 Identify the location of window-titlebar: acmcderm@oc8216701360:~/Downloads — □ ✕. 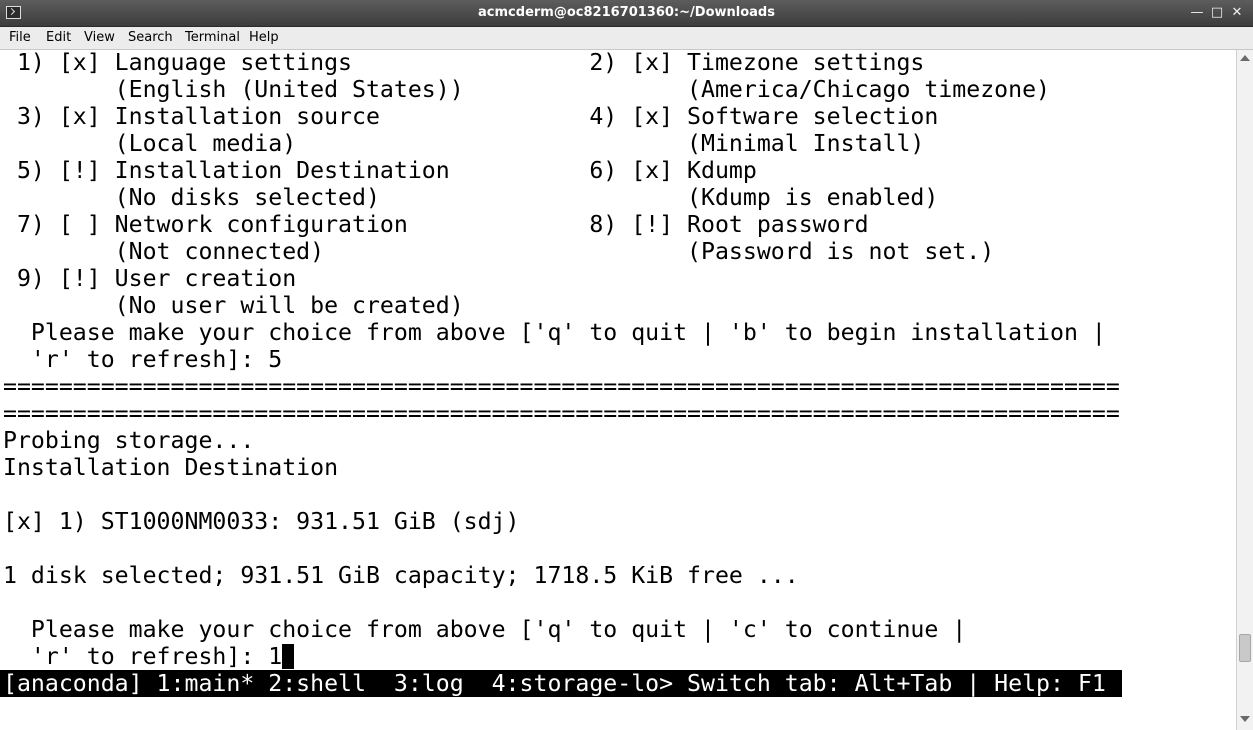
(626, 13).